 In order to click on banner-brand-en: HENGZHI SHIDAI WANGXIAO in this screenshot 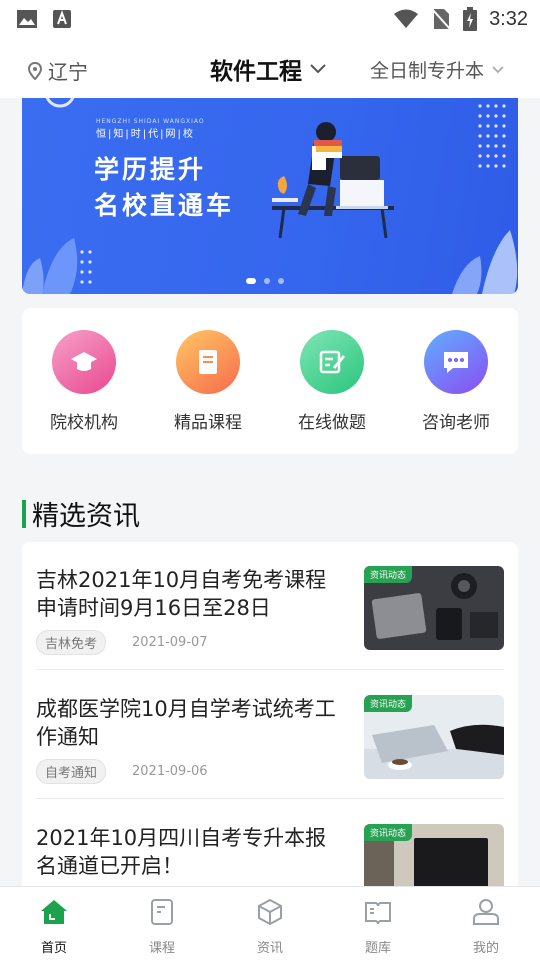, I will do `click(150, 121)`.